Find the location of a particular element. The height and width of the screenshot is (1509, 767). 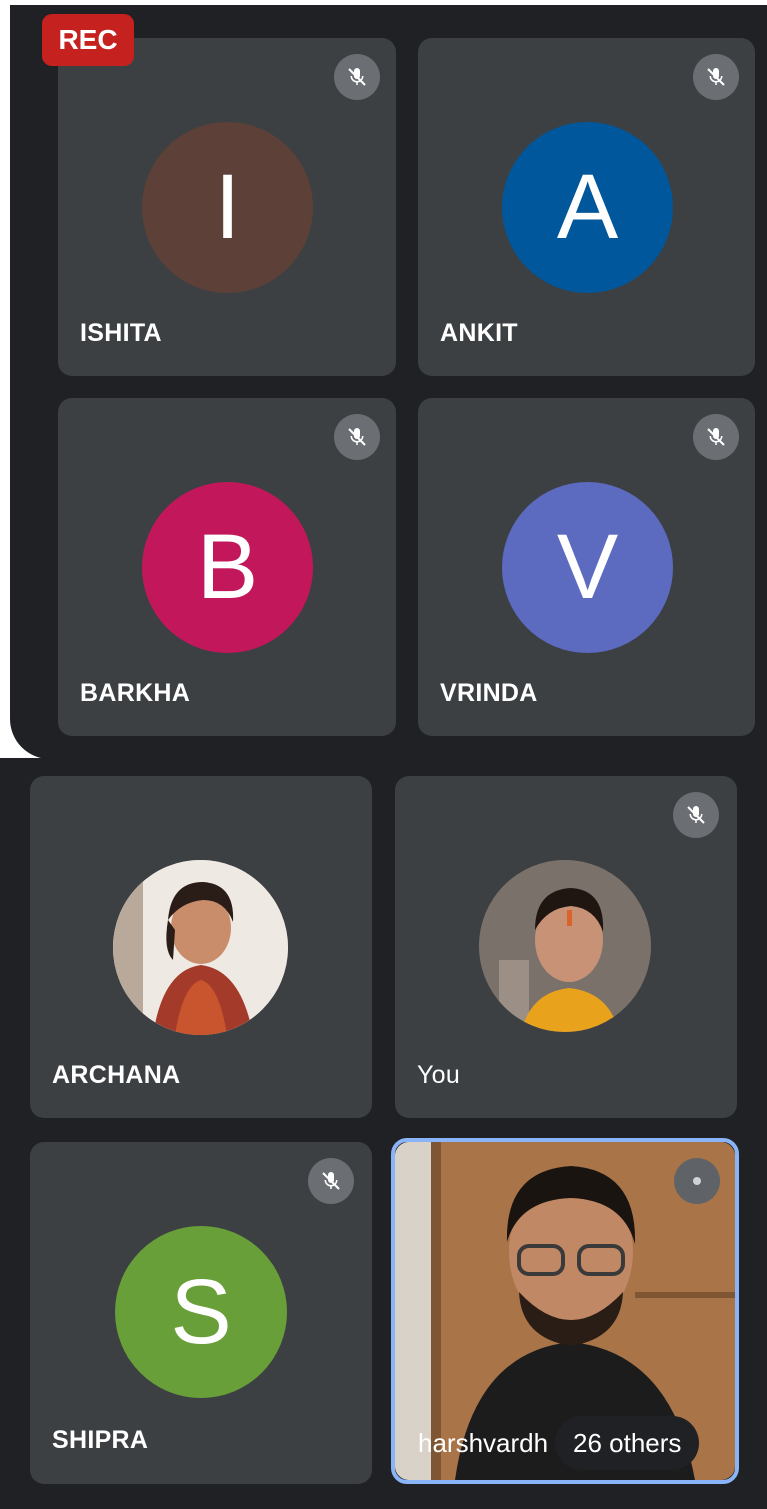

avatar-photo-you is located at coordinates (565, 946).